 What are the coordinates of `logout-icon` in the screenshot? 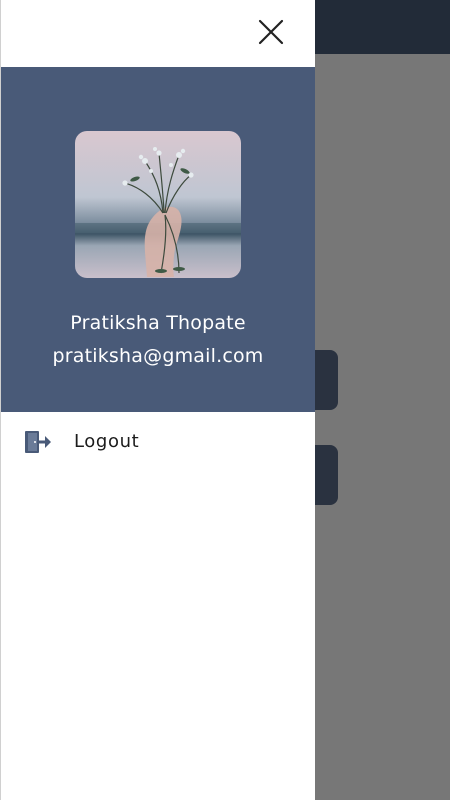 It's located at (38, 442).